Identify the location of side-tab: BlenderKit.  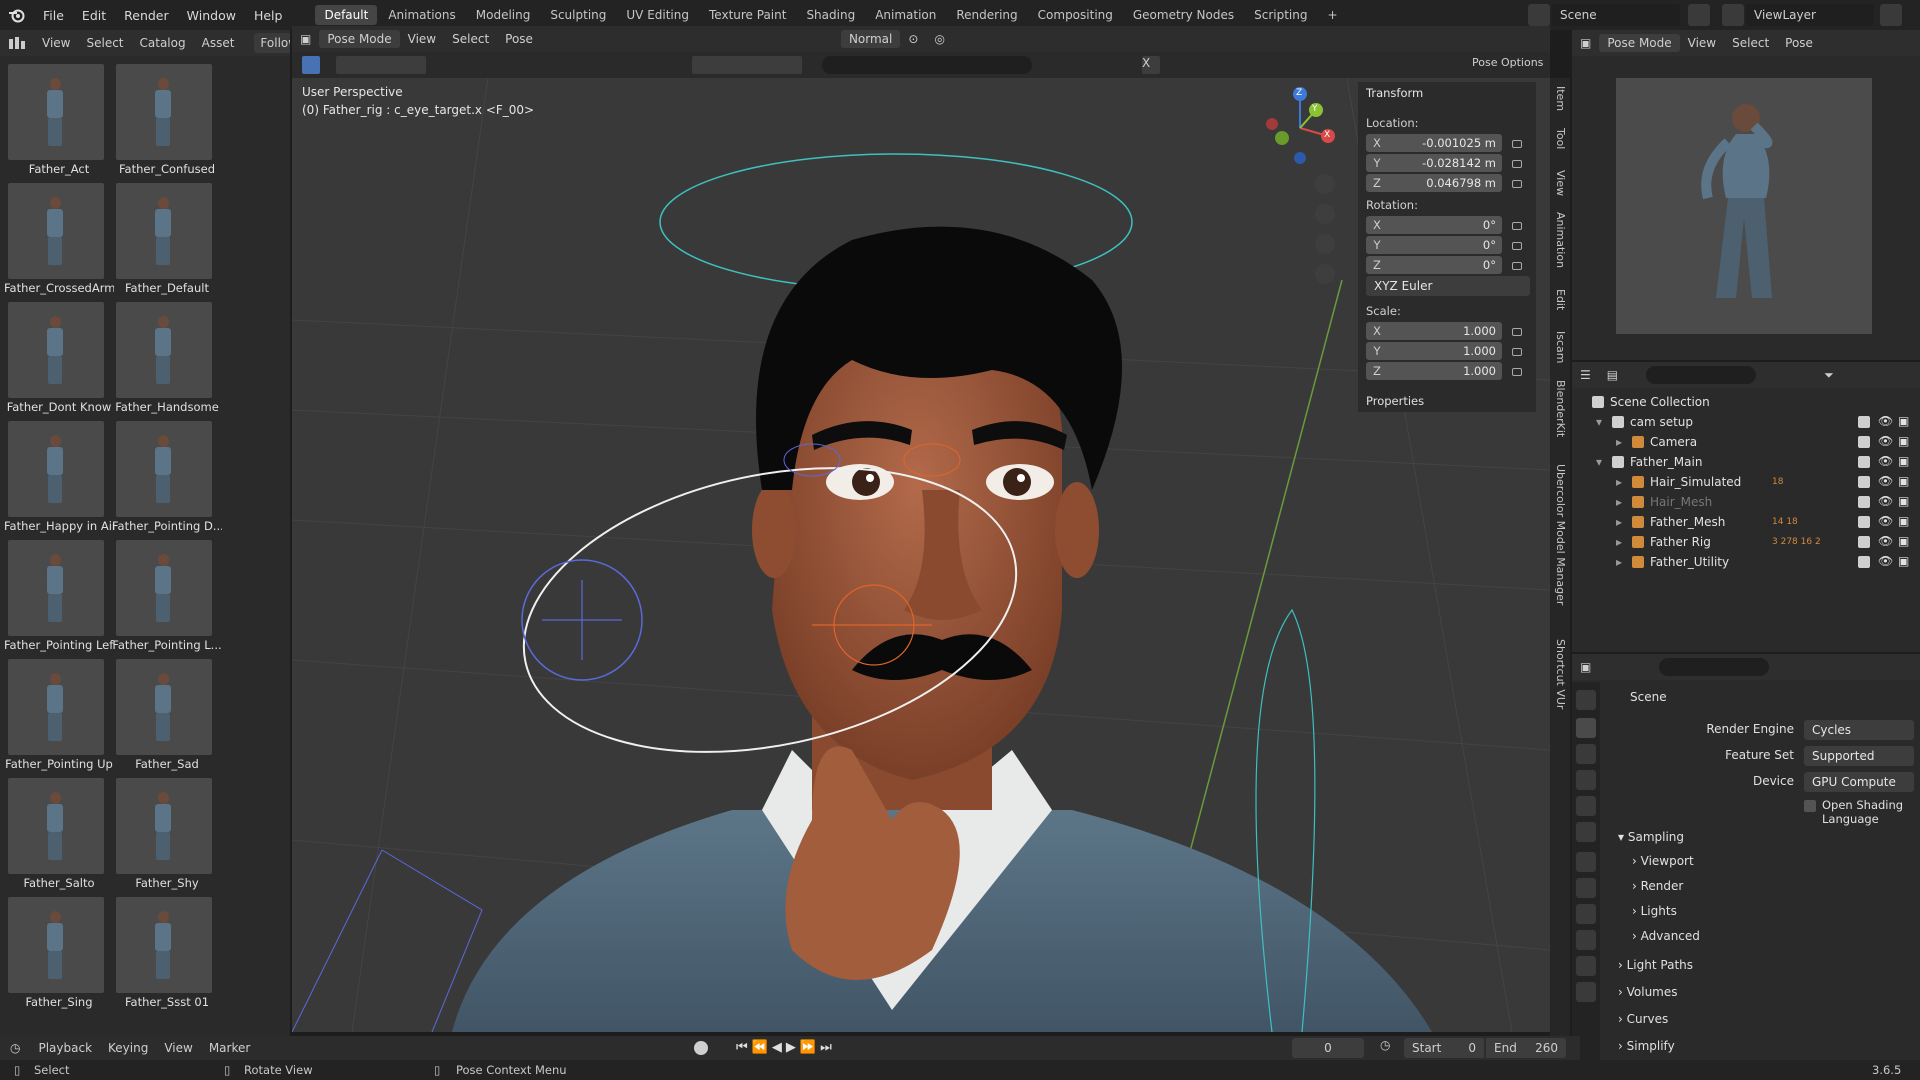
(1560, 408).